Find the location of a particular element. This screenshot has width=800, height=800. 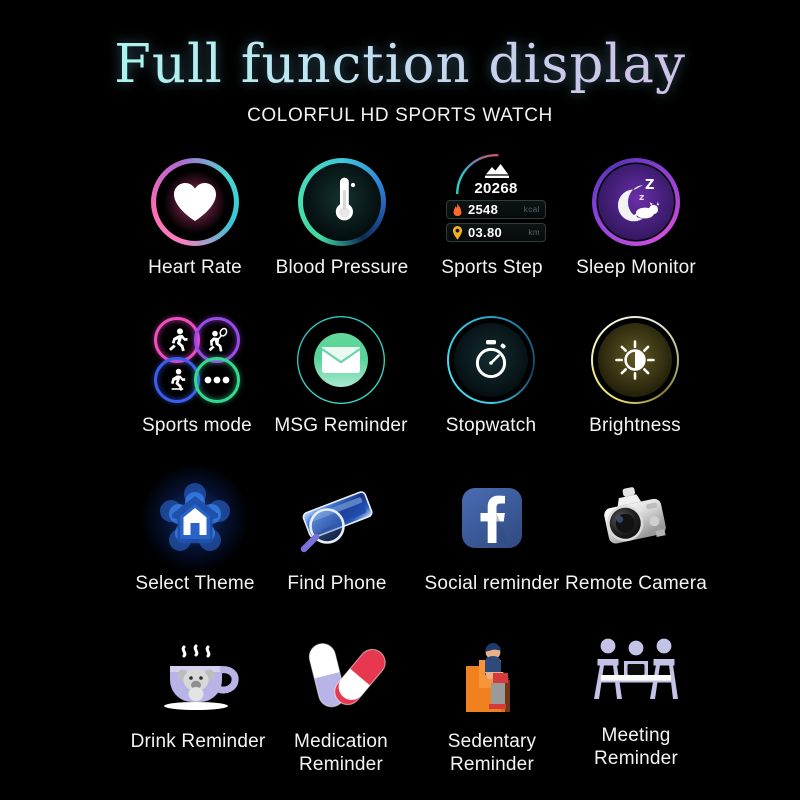

feature-heart-rate: Heart Rate is located at coordinates (195, 216).